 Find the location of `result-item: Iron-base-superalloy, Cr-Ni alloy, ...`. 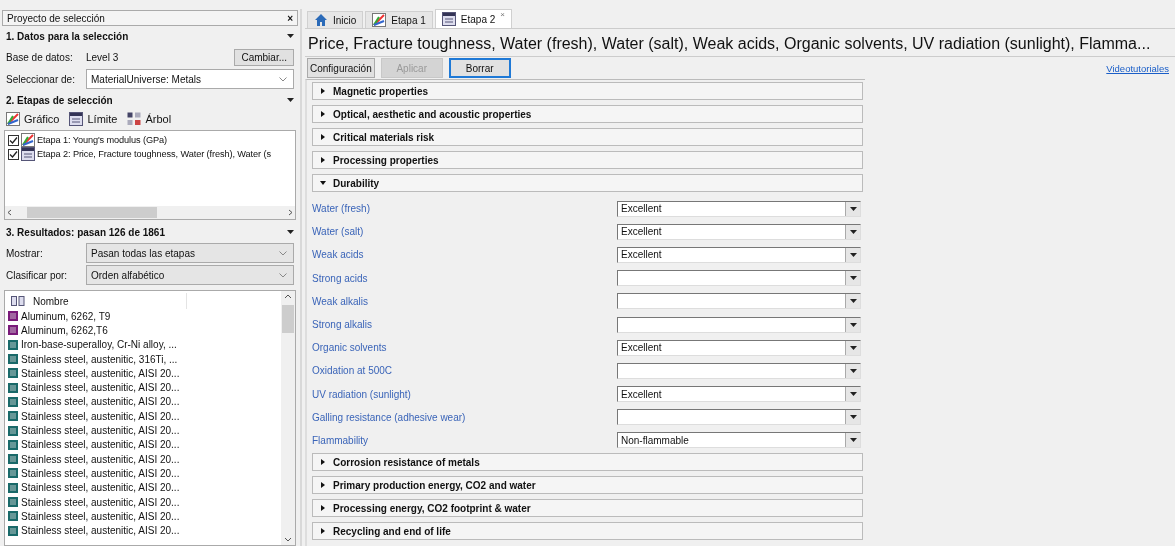

result-item: Iron-base-superalloy, Cr-Ni alloy, ... is located at coordinates (99, 345).